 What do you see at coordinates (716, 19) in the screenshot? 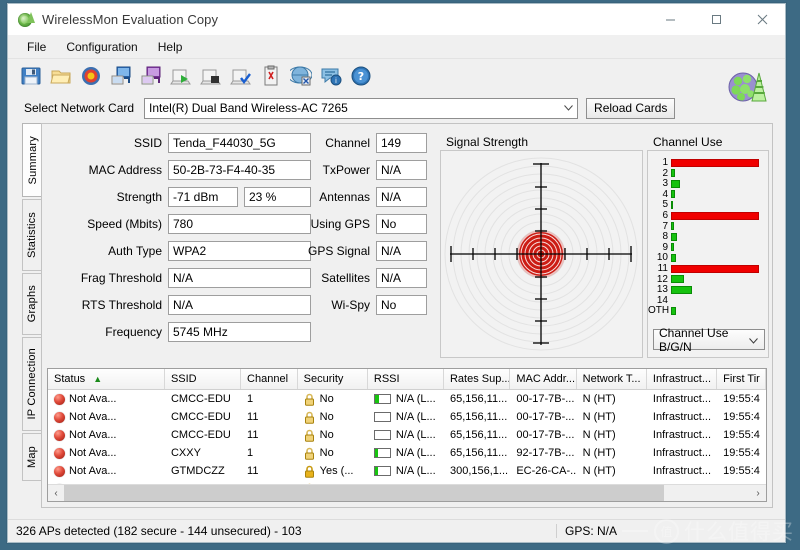
I see `maximize-button` at bounding box center [716, 19].